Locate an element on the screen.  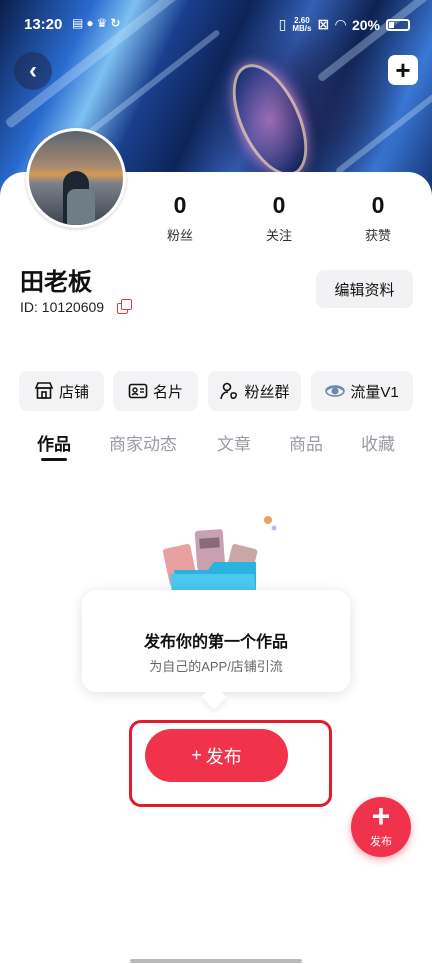
home-indicator is located at coordinates (216, 961).